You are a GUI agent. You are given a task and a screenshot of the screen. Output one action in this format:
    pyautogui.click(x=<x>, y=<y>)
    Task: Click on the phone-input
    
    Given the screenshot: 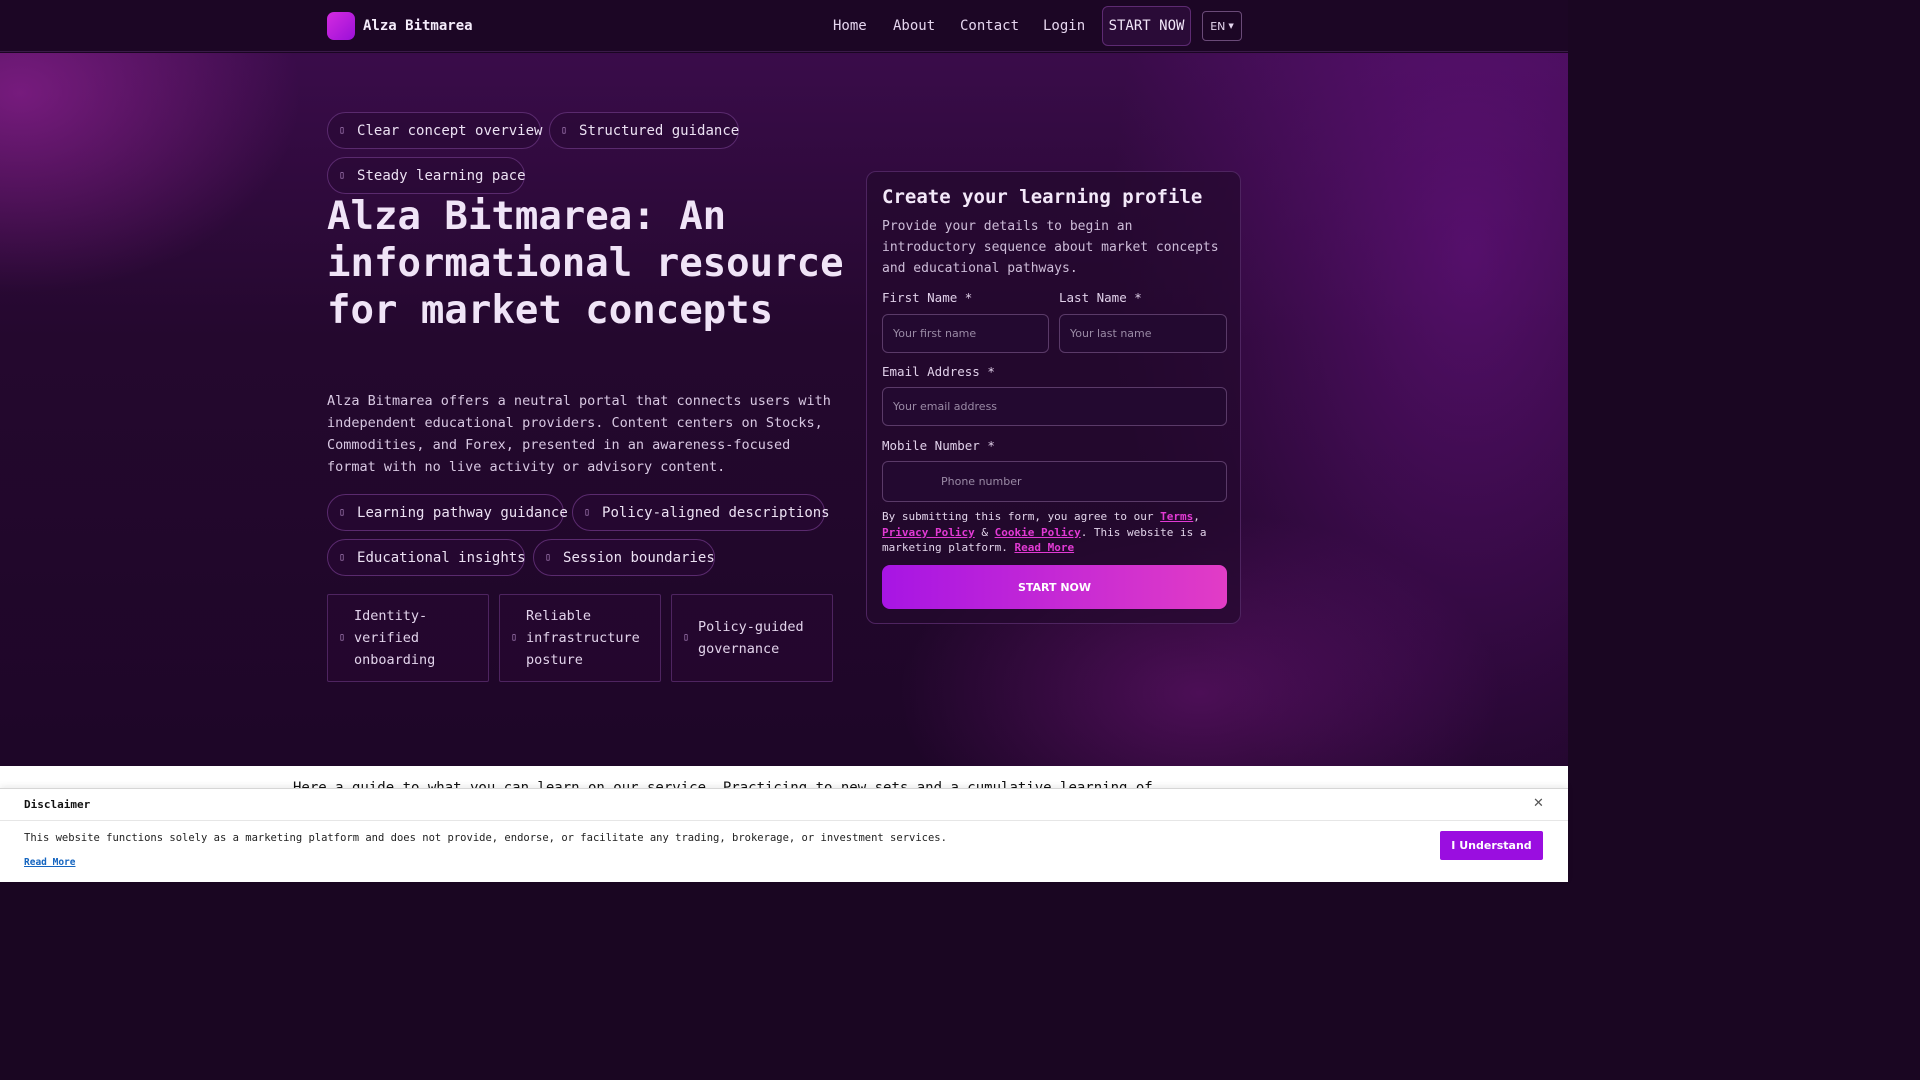 What is the action you would take?
    pyautogui.click(x=1054, y=481)
    